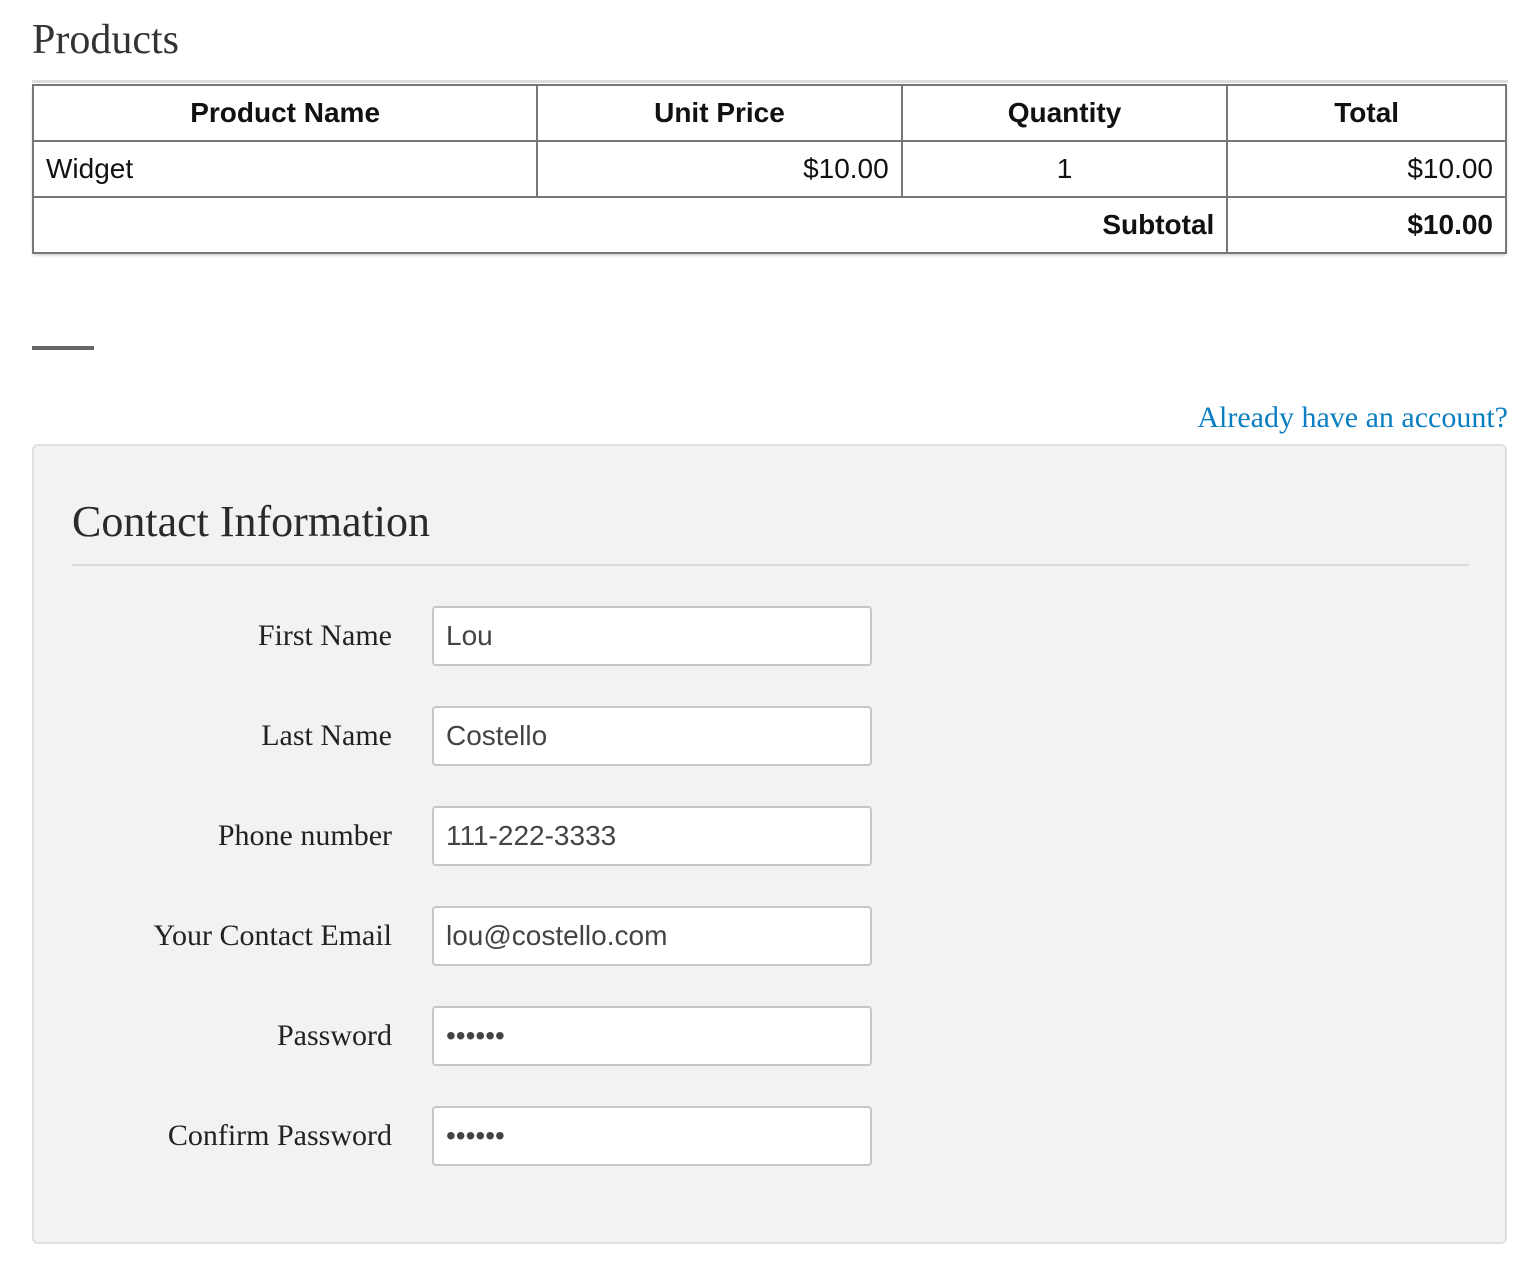 This screenshot has height=1272, width=1538. I want to click on password-input, so click(652, 1036).